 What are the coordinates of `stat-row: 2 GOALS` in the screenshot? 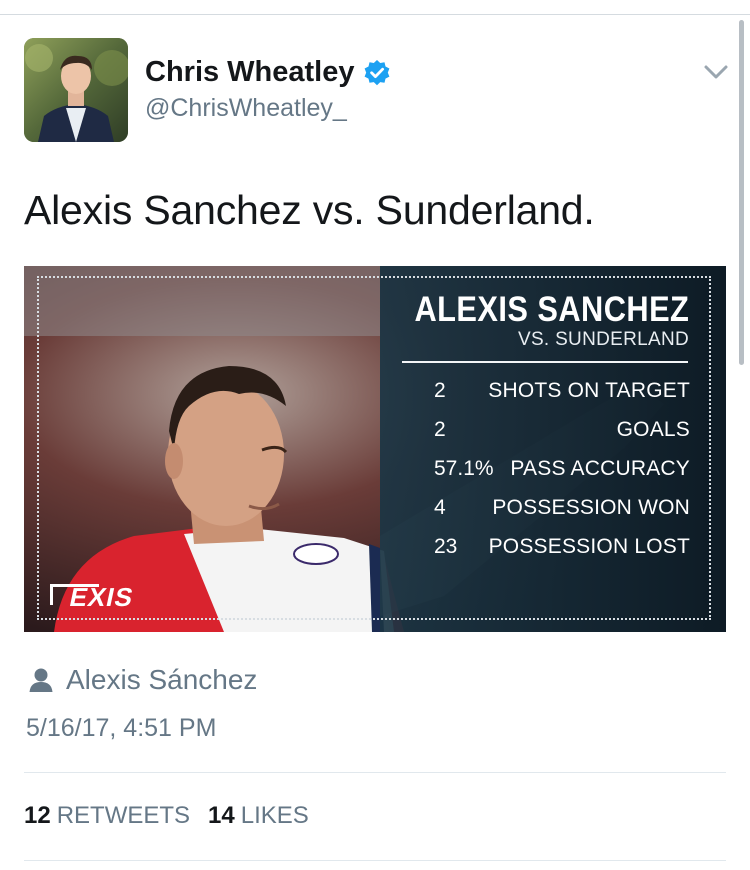 It's located at (562, 432).